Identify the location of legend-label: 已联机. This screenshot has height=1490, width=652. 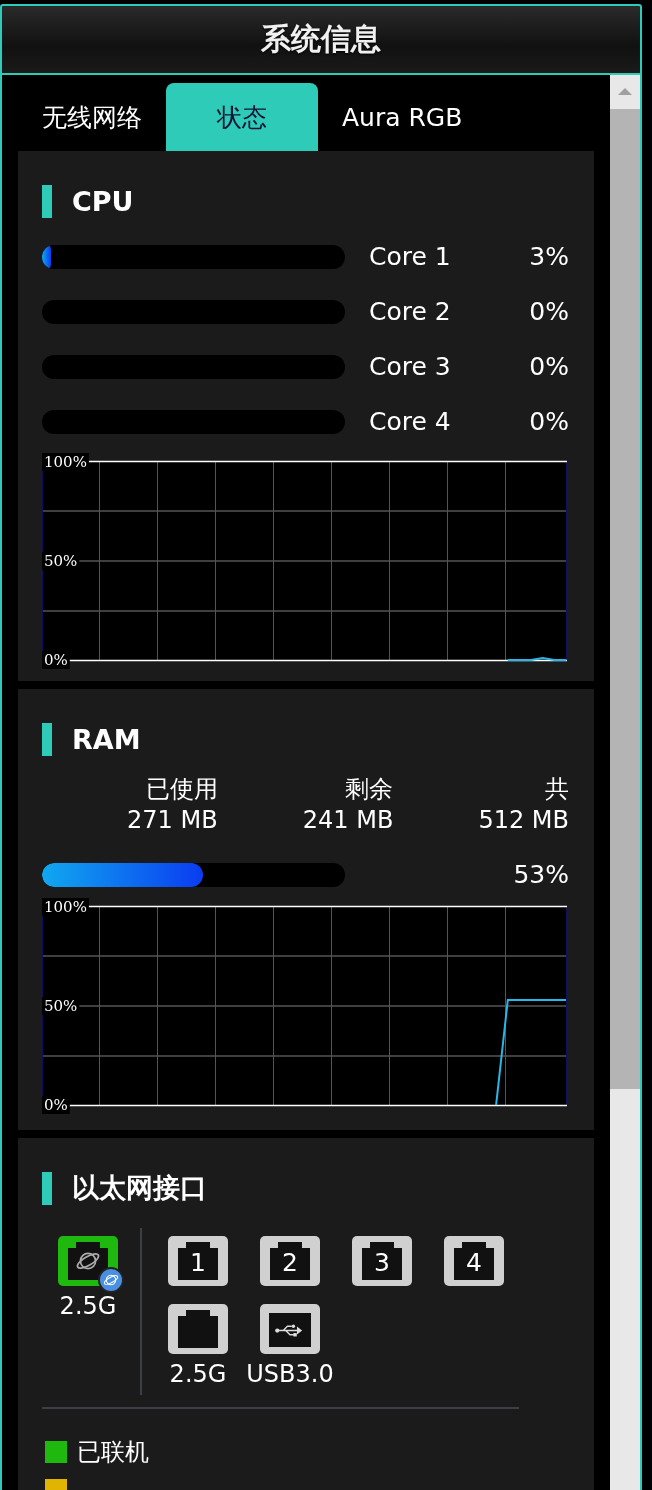
(113, 1452).